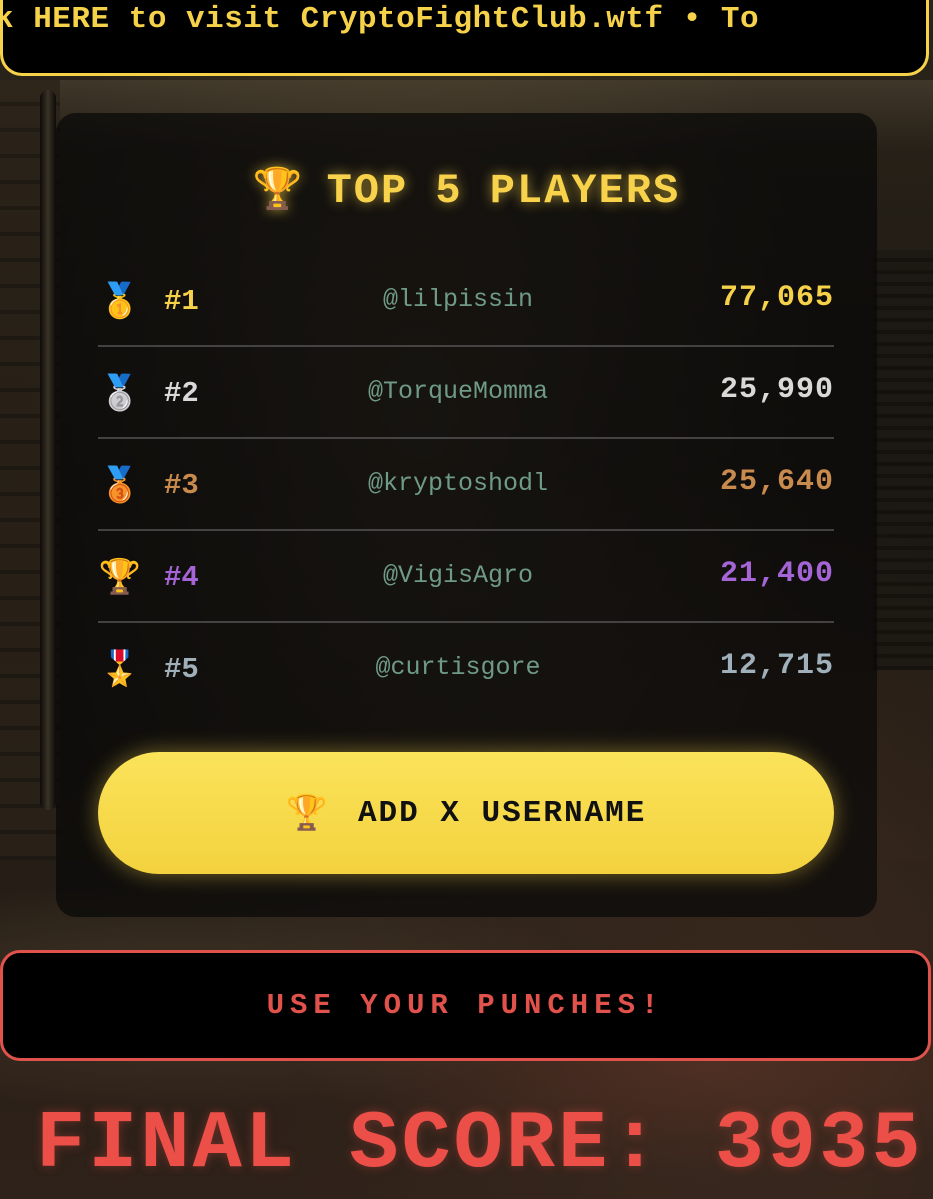 The width and height of the screenshot is (933, 1199). What do you see at coordinates (776, 298) in the screenshot?
I see `player-score: 77,065` at bounding box center [776, 298].